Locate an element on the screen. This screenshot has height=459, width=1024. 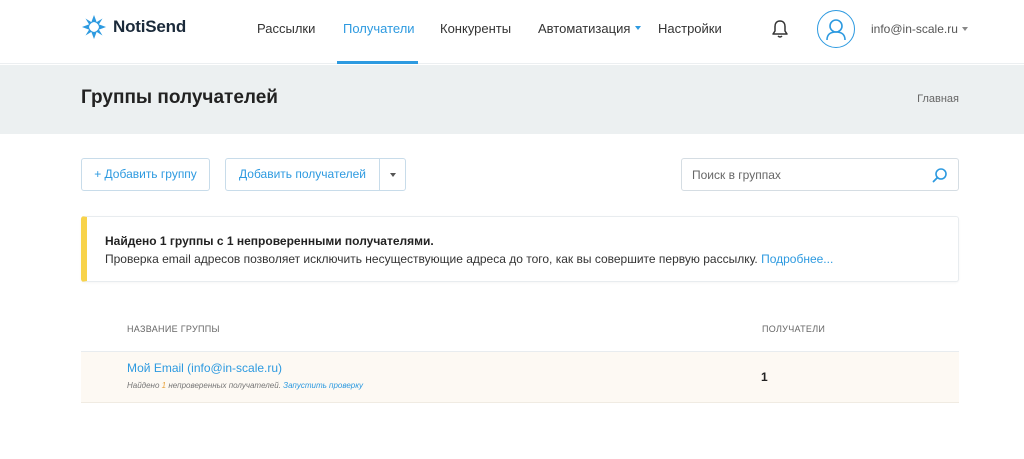
avatar is located at coordinates (836, 29).